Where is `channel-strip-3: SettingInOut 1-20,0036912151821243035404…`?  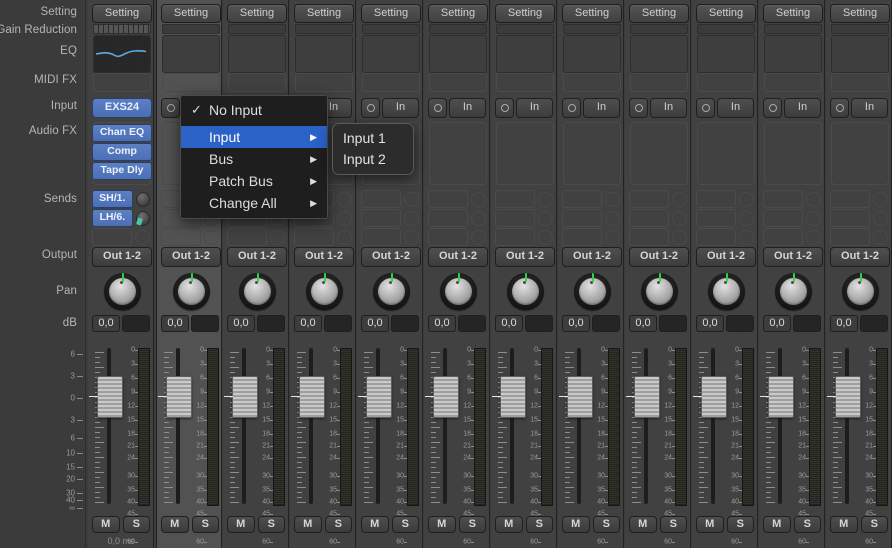 channel-strip-3: SettingInOut 1-20,0036912151821243035404… is located at coordinates (256, 274).